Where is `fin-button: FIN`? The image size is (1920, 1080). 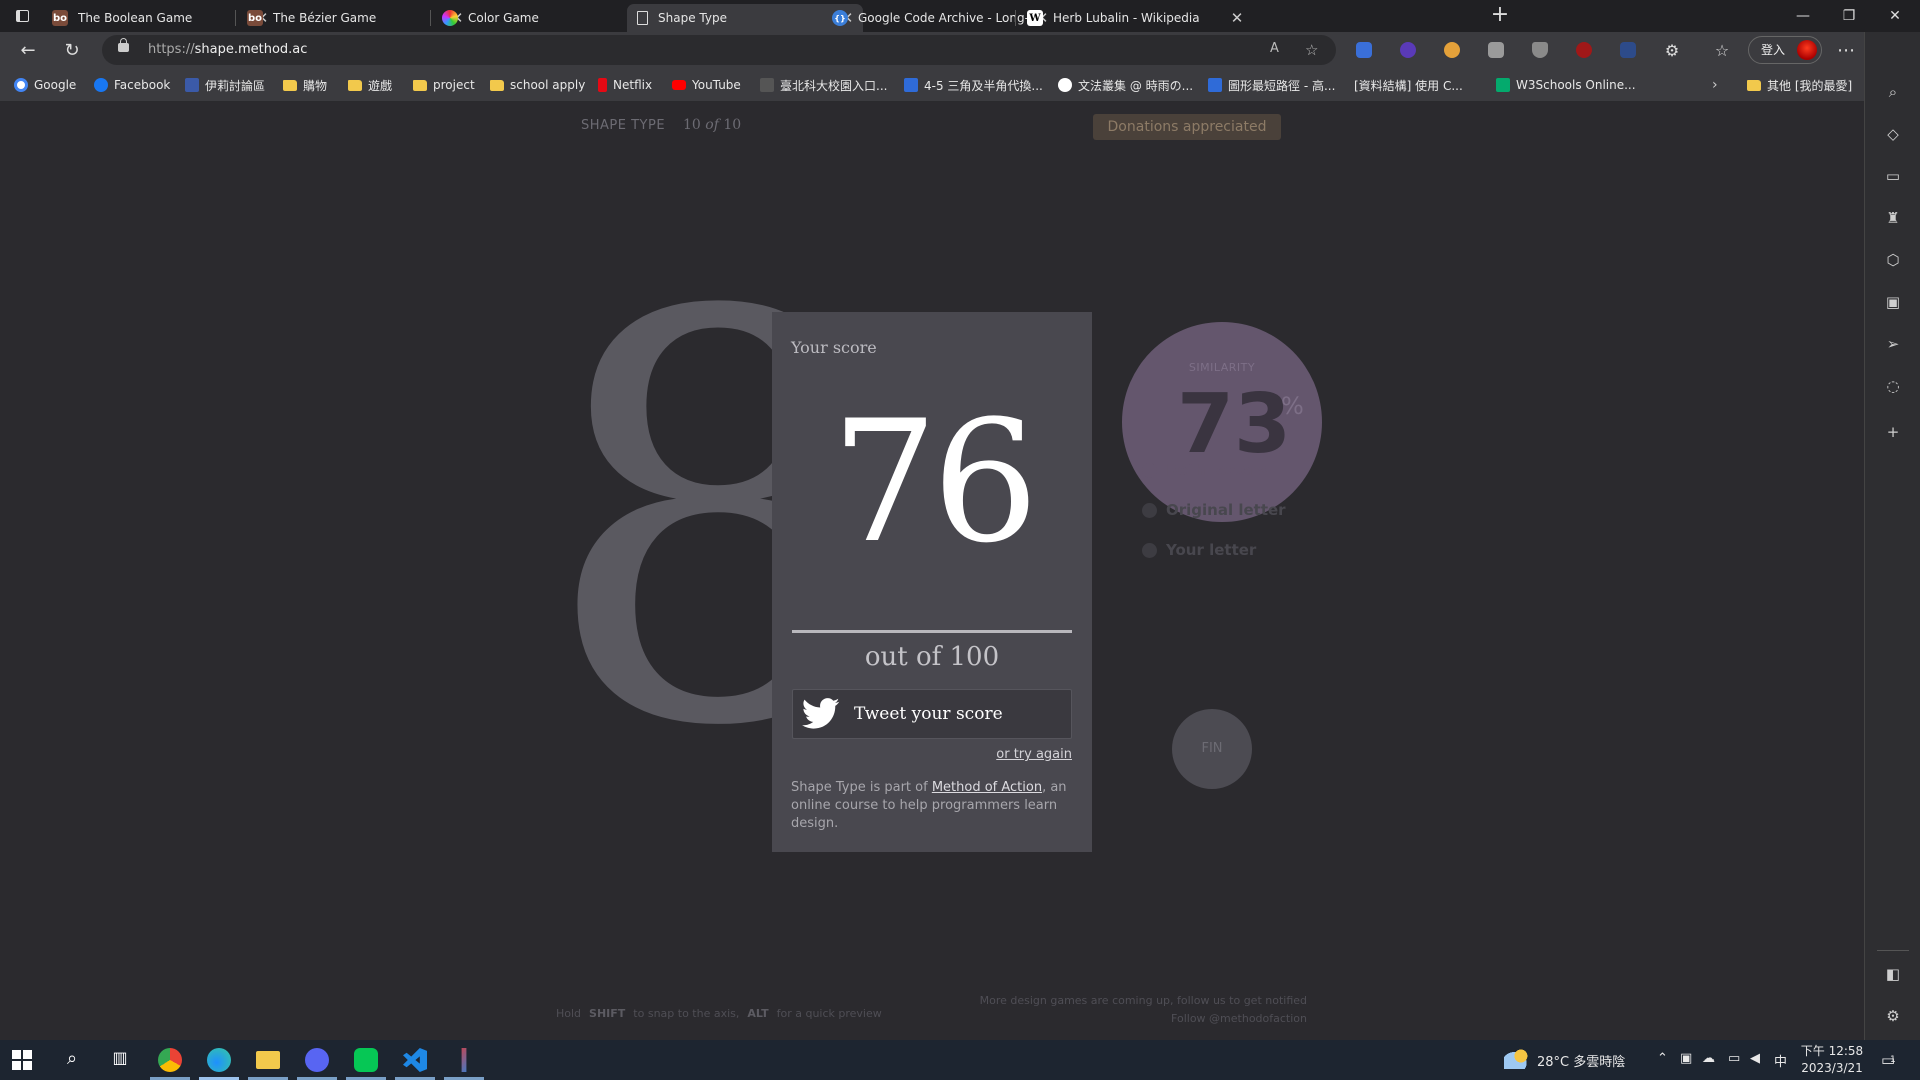
fin-button: FIN is located at coordinates (1212, 749).